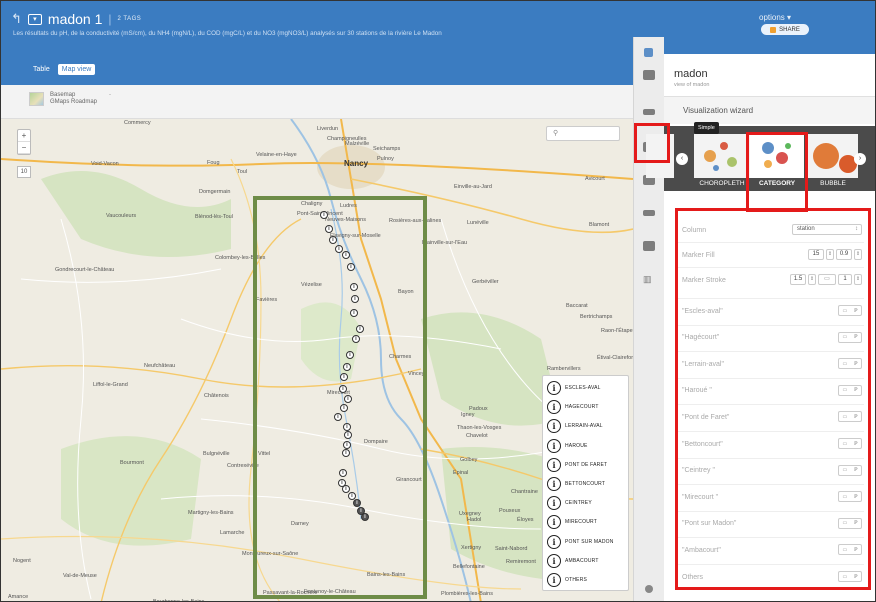  Describe the element at coordinates (41, 69) in the screenshot. I see `tab-table: Table` at that location.